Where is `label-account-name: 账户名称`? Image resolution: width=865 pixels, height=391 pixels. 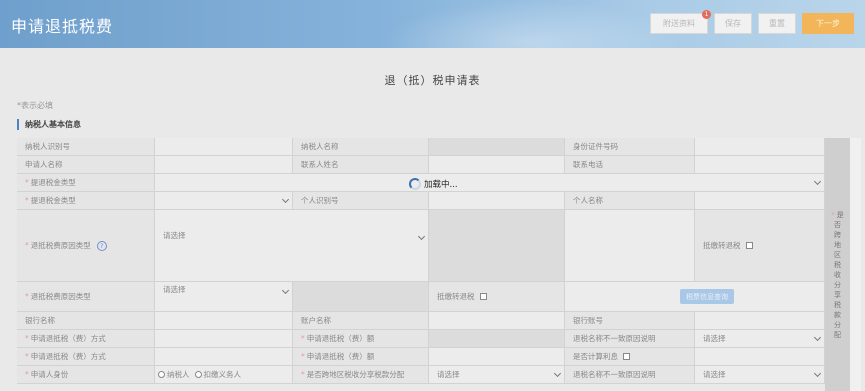
label-account-name: 账户名称 is located at coordinates (361, 321).